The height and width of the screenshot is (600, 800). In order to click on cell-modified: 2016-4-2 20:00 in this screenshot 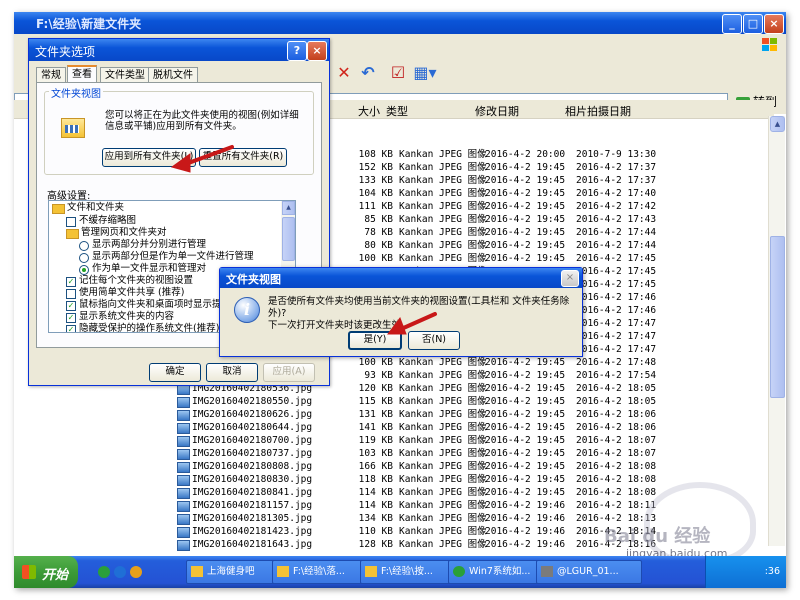, I will do `click(525, 154)`.